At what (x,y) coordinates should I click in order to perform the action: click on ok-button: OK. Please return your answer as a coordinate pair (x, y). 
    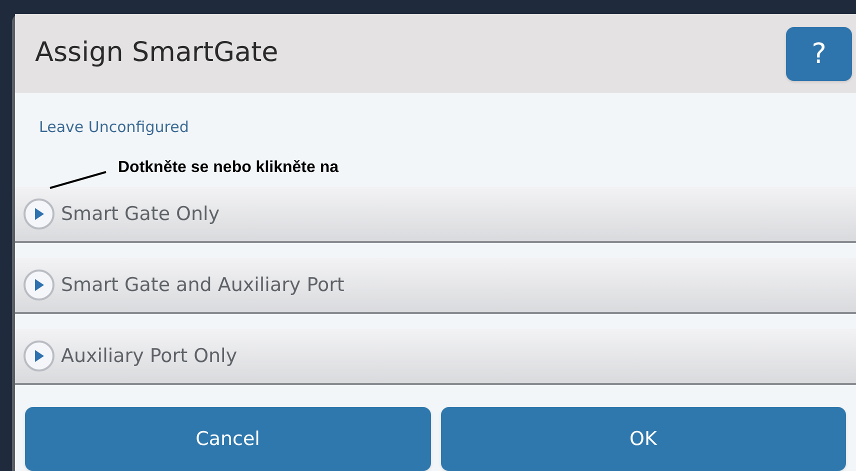
    Looking at the image, I should click on (643, 439).